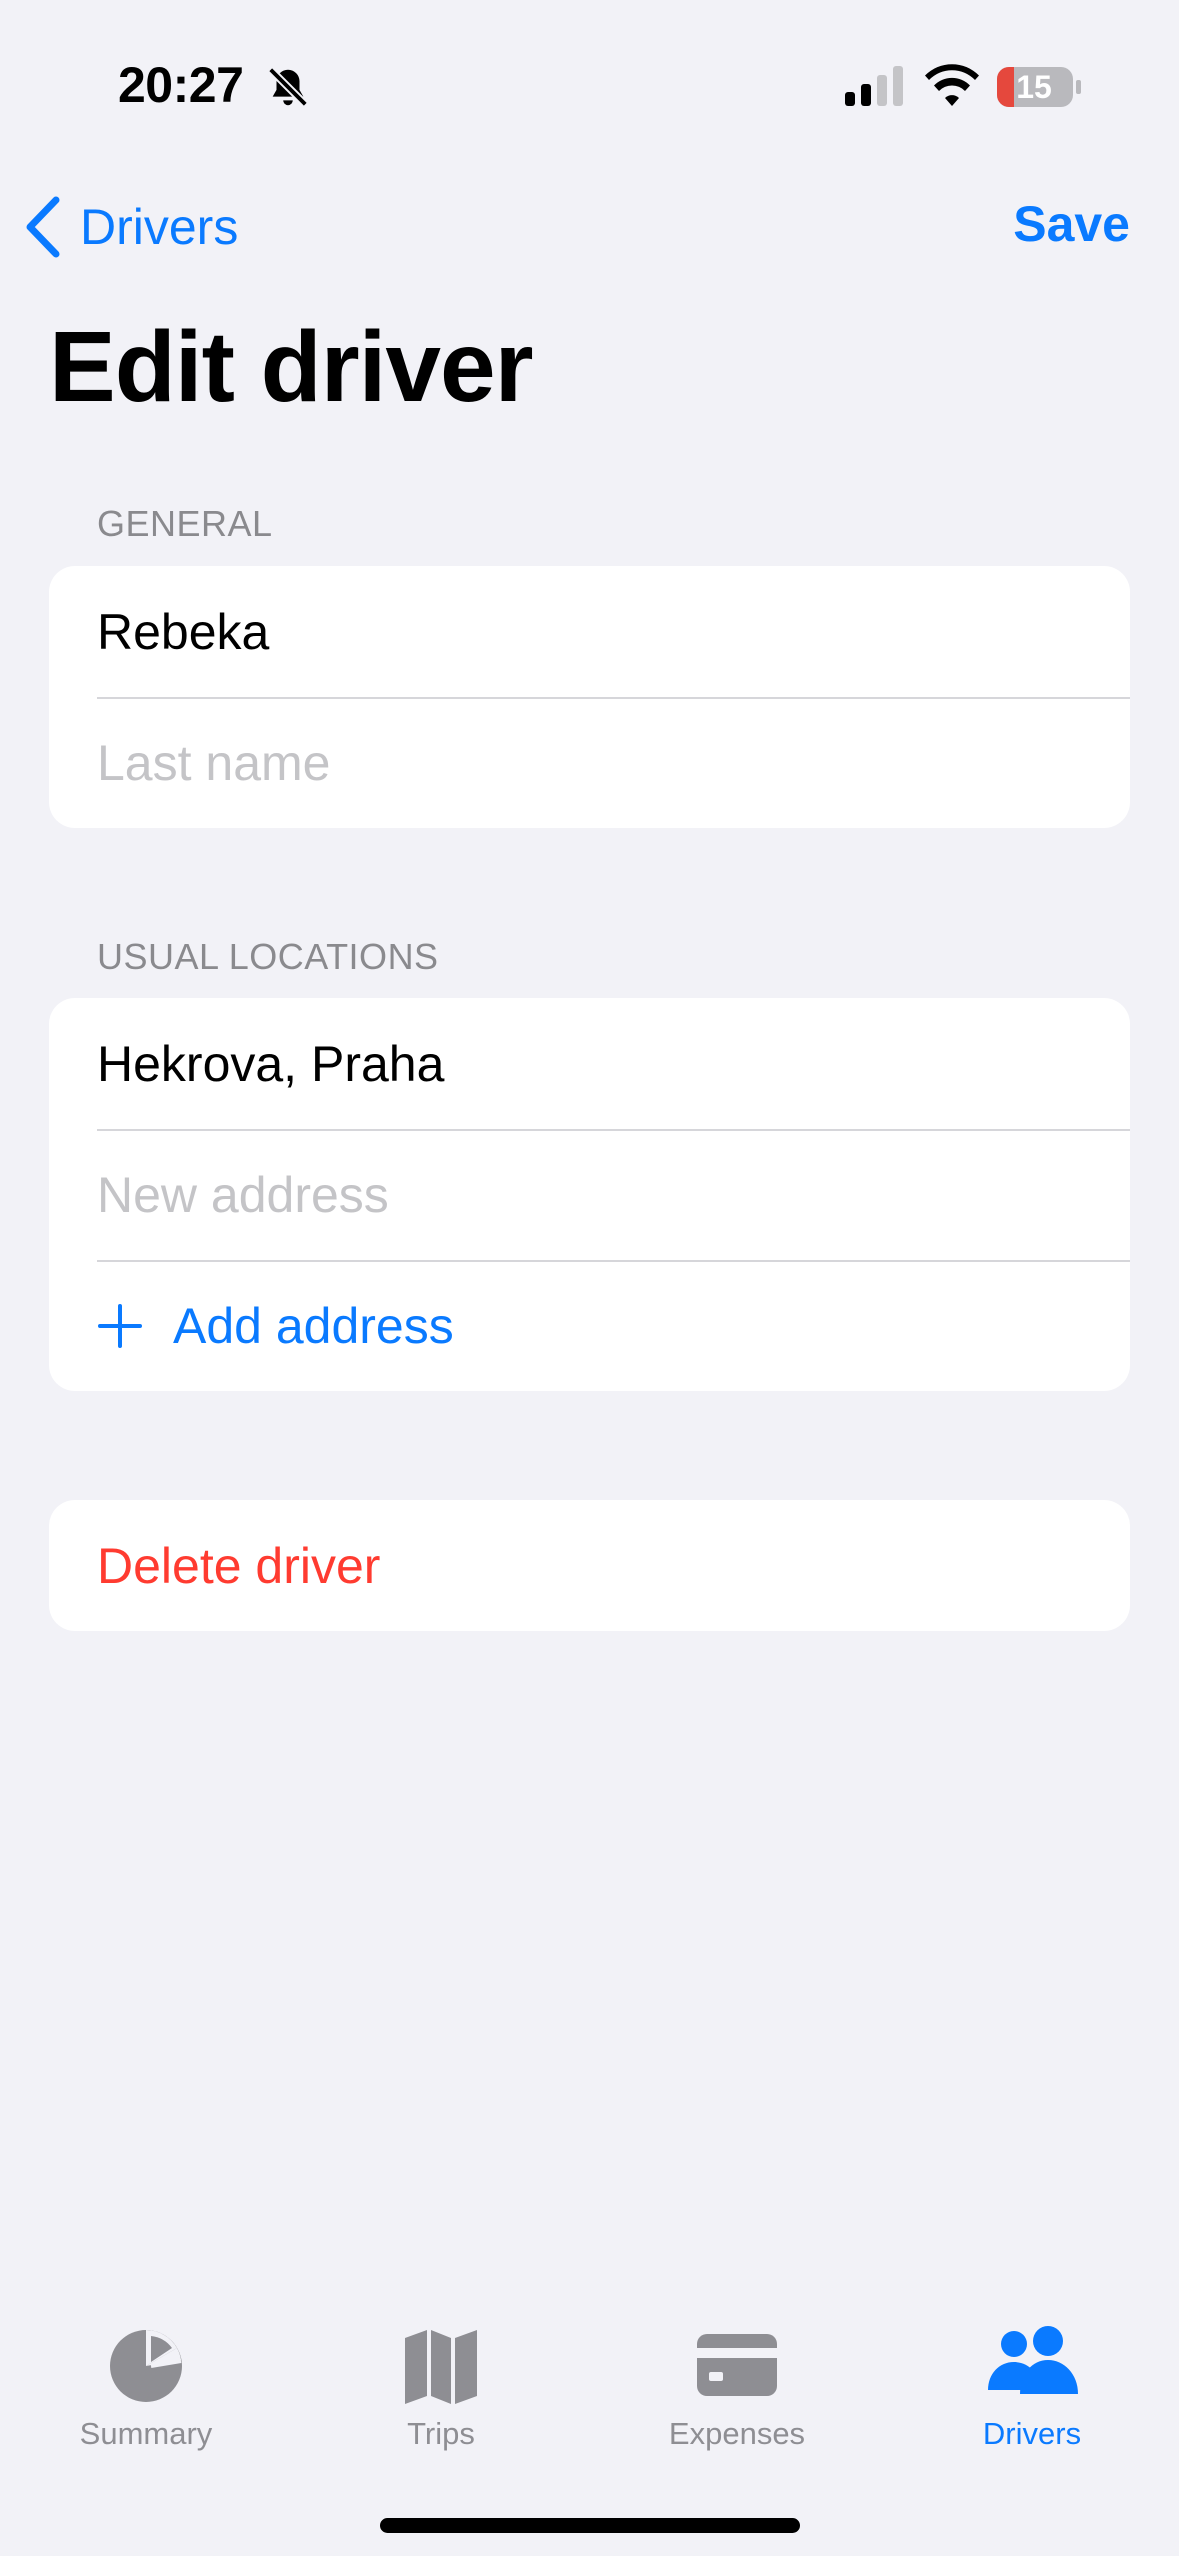 This screenshot has width=1179, height=2556. I want to click on add-address-button: Add address, so click(589, 1325).